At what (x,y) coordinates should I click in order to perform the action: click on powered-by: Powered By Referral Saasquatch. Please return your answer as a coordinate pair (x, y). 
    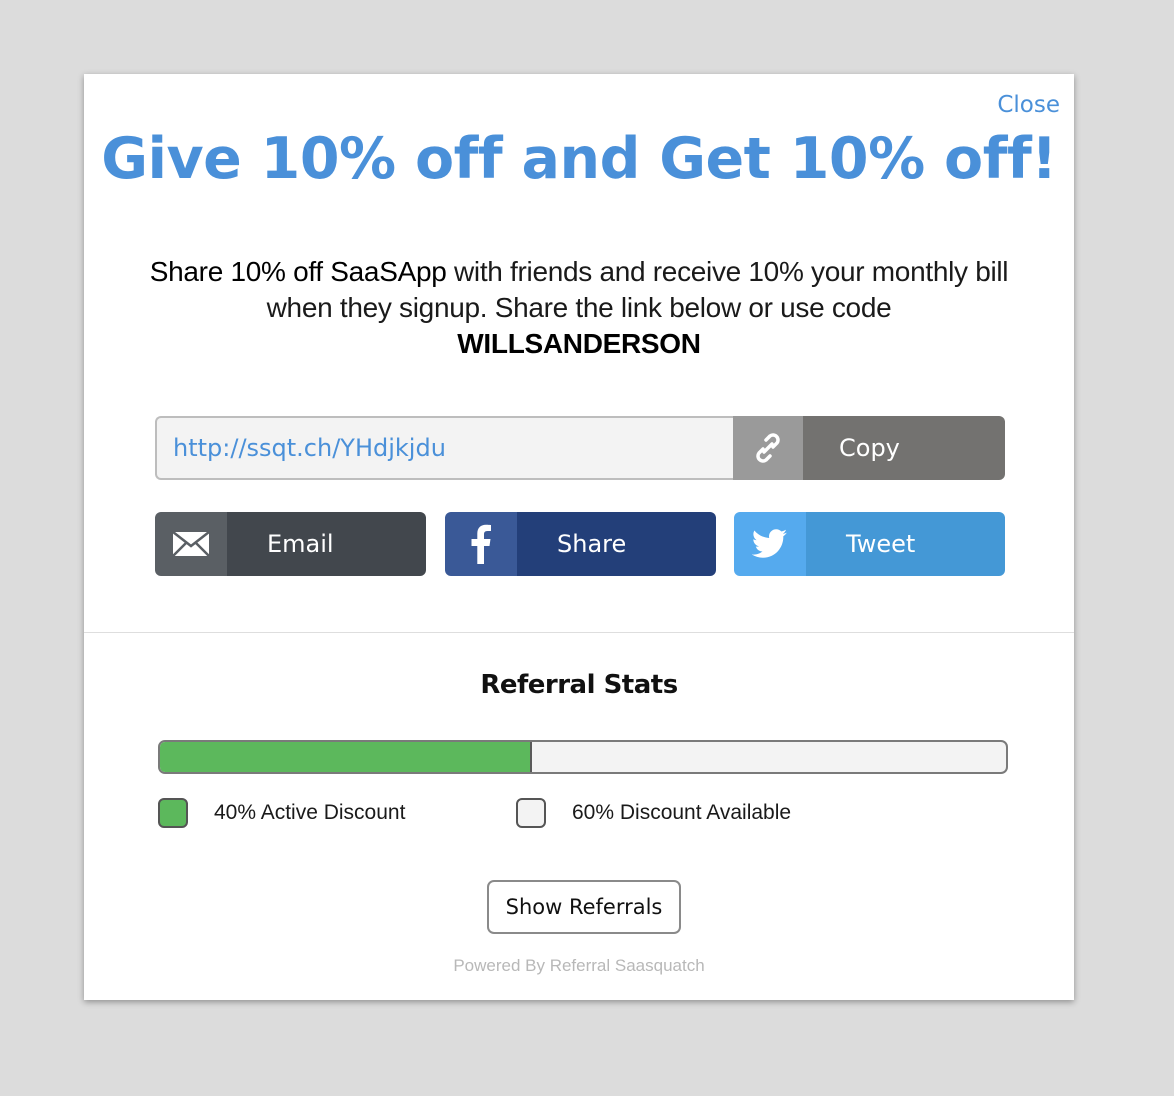
    Looking at the image, I should click on (579, 966).